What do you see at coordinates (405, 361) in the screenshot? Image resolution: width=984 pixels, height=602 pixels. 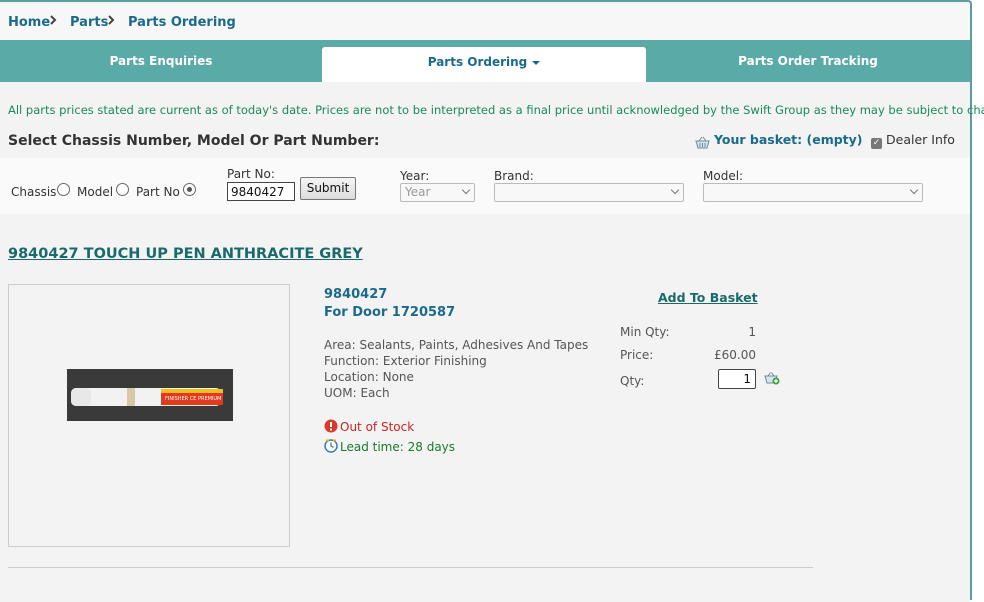 I see `product-function: Function: Exterior Finishing` at bounding box center [405, 361].